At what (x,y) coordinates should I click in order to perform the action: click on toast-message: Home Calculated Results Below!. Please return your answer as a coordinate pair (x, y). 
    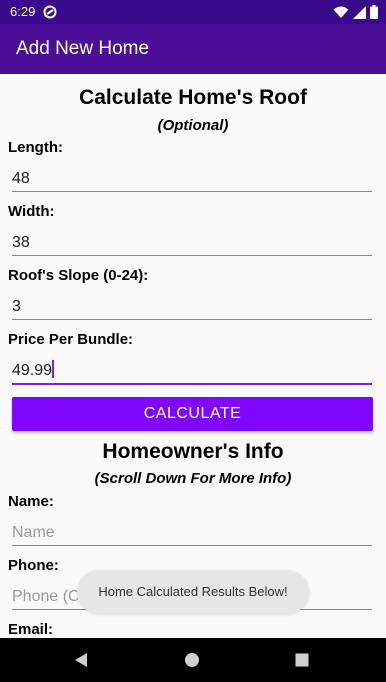
    Looking at the image, I should click on (193, 592).